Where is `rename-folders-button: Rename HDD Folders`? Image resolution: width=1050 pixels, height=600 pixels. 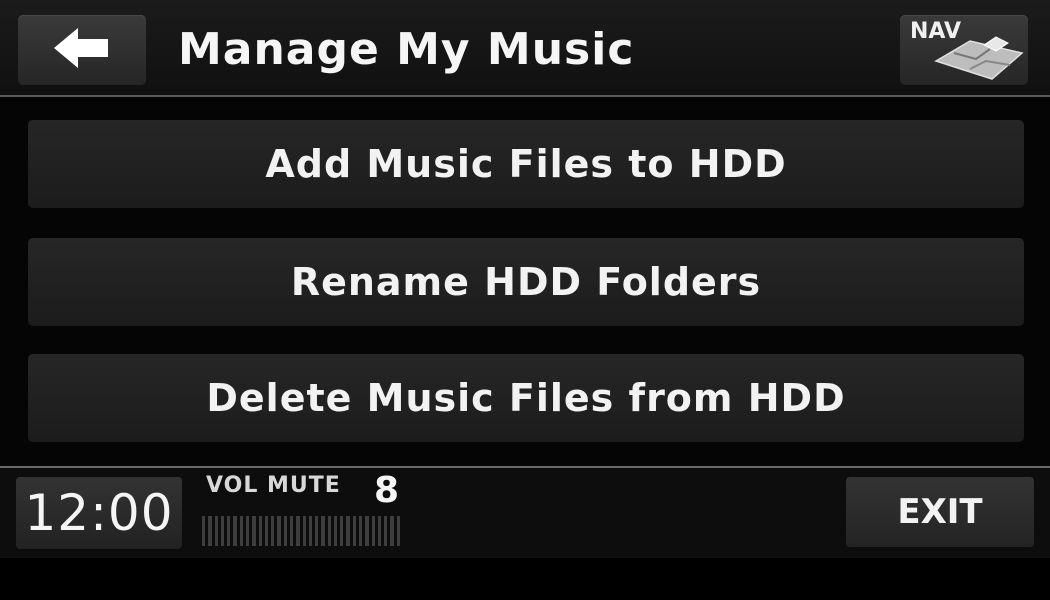 rename-folders-button: Rename HDD Folders is located at coordinates (526, 282).